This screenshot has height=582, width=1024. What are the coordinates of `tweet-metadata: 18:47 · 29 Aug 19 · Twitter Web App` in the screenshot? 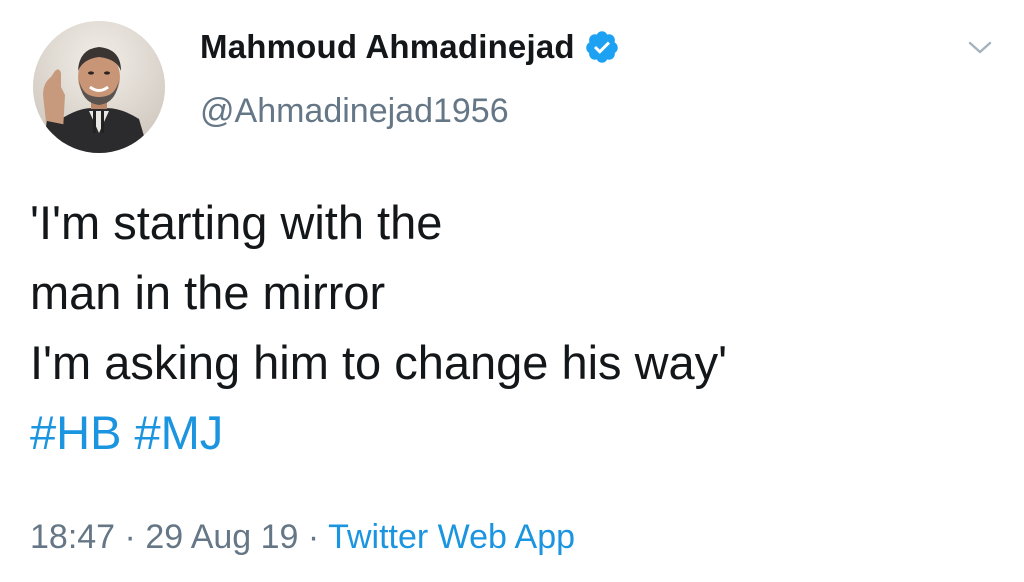 It's located at (302, 537).